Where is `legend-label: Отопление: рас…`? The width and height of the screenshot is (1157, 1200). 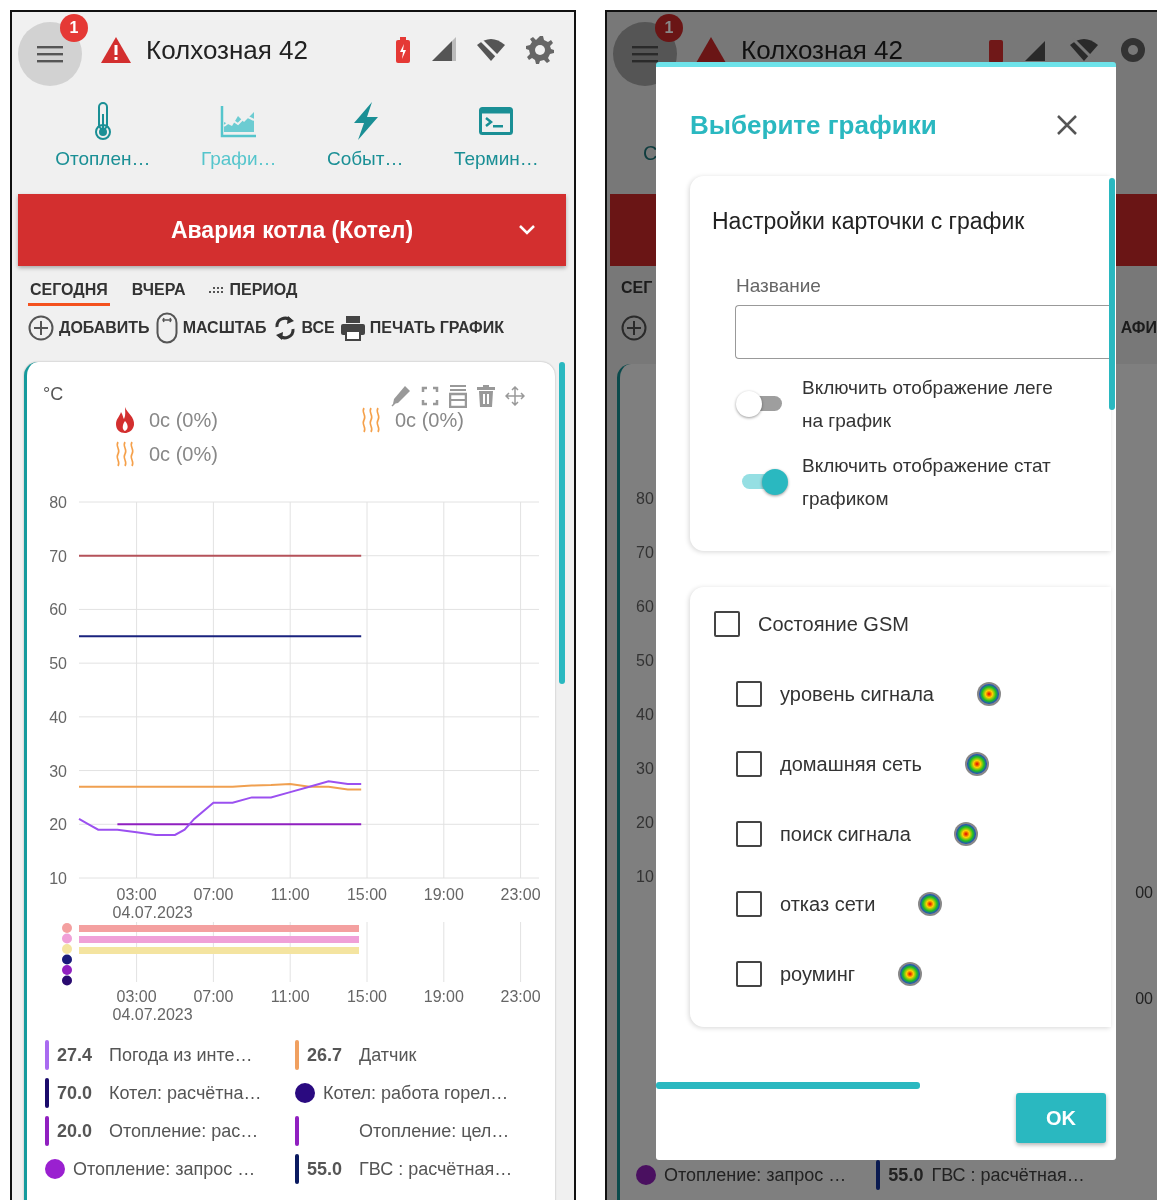 legend-label: Отопление: рас… is located at coordinates (184, 1131).